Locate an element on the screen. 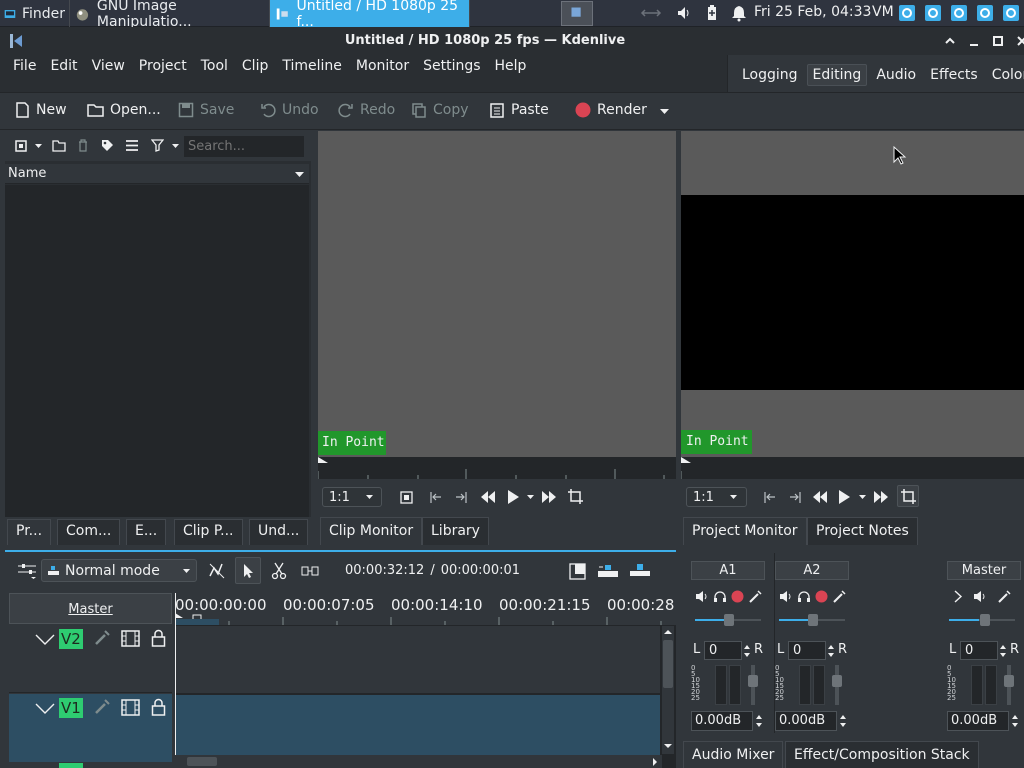 Image resolution: width=1024 pixels, height=768 pixels. play-icon is located at coordinates (844, 497).